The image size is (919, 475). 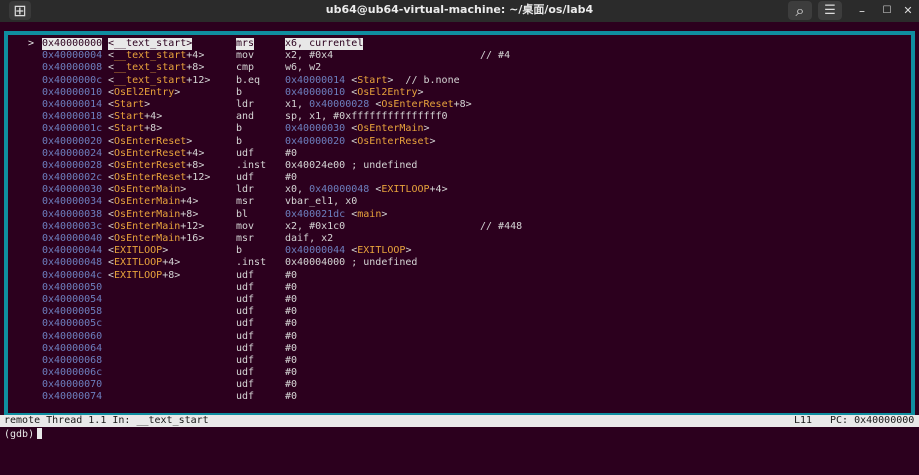 What do you see at coordinates (72, 226) in the screenshot?
I see `asm-address: 0x4000003c` at bounding box center [72, 226].